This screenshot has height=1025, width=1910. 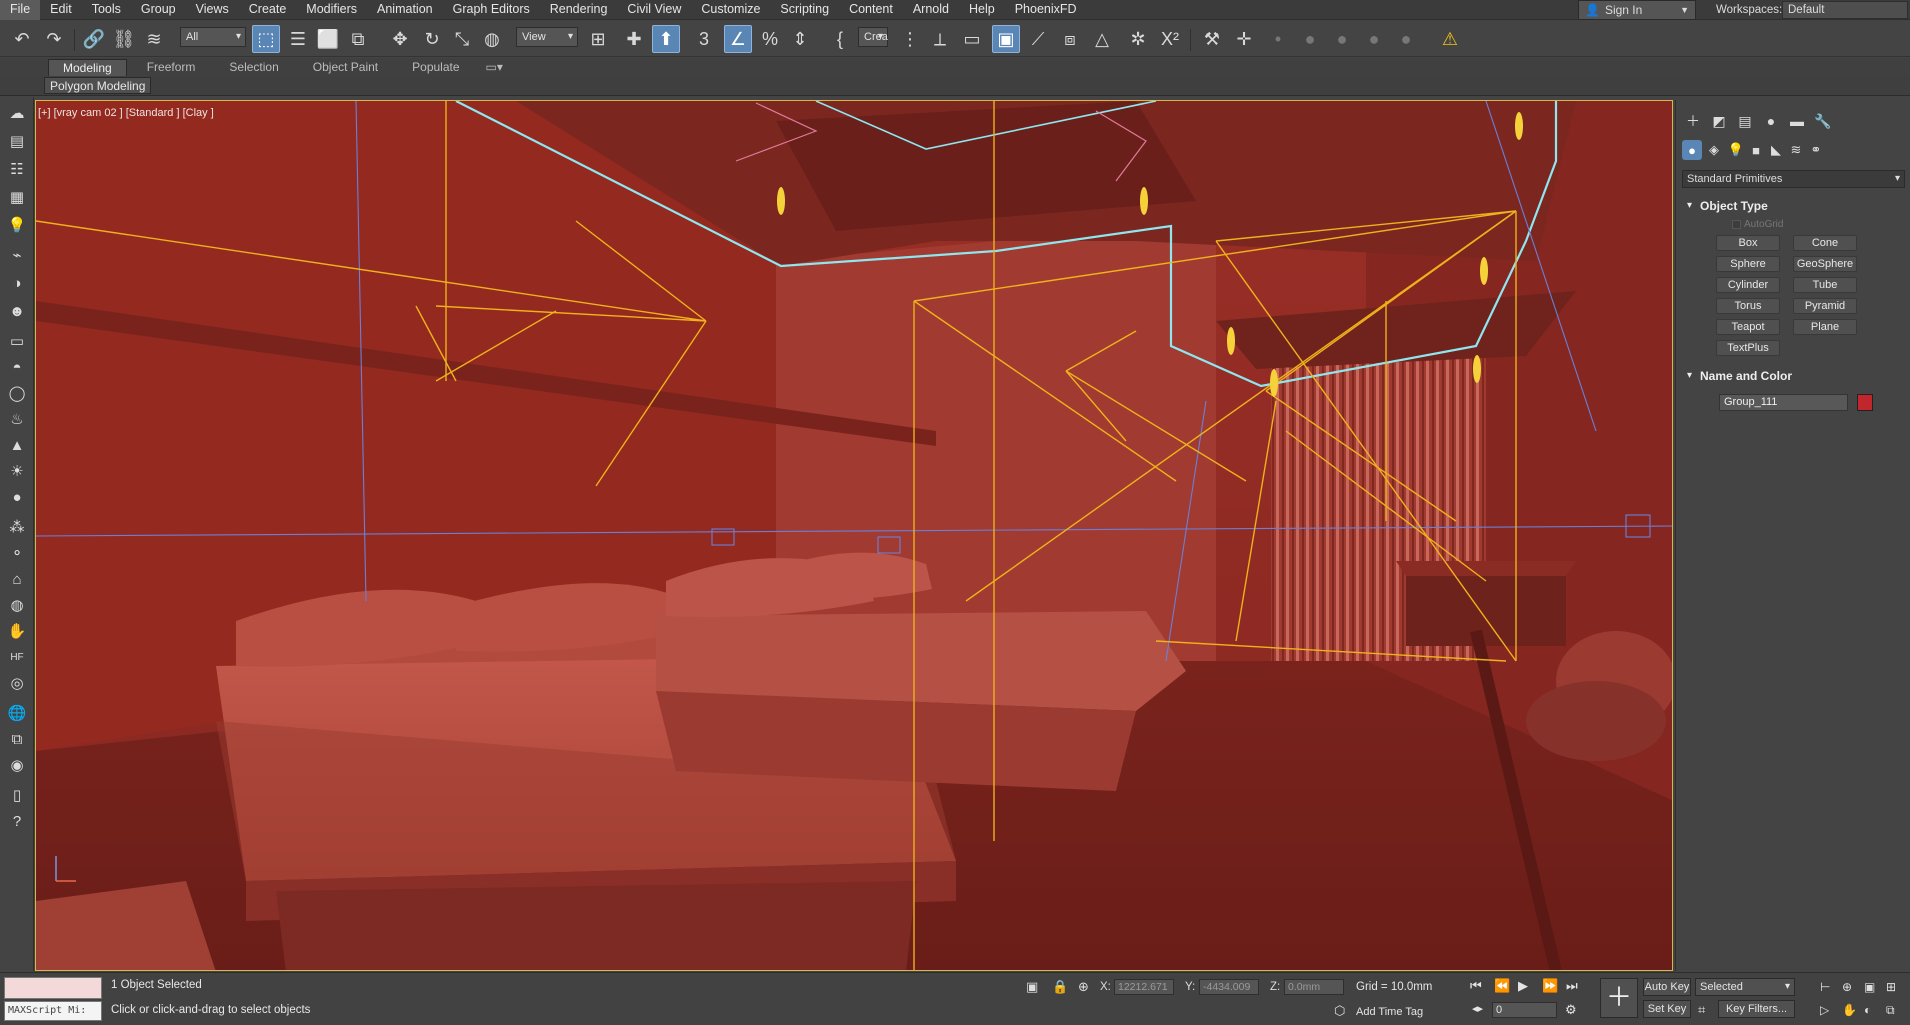 I want to click on cylinder-button: Cylinder, so click(x=1748, y=285).